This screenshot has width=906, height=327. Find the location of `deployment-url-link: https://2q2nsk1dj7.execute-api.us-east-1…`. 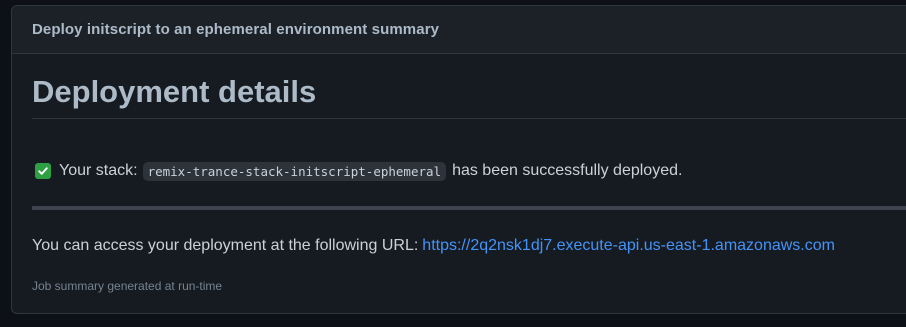

deployment-url-link: https://2q2nsk1dj7.execute-api.us-east-1… is located at coordinates (628, 245).